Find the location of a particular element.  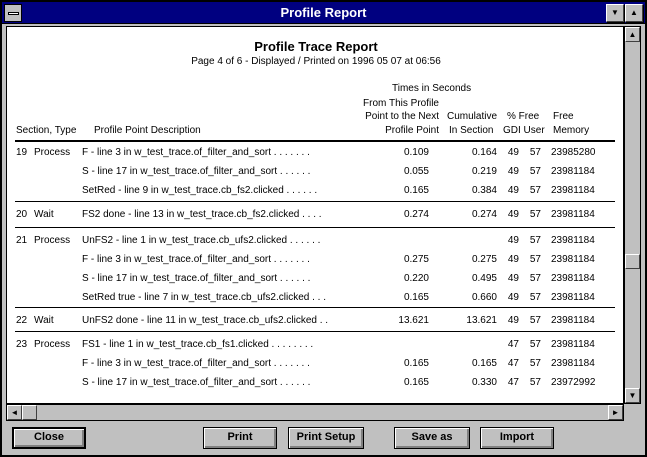

row-from-this: 0.275 is located at coordinates (416, 259).